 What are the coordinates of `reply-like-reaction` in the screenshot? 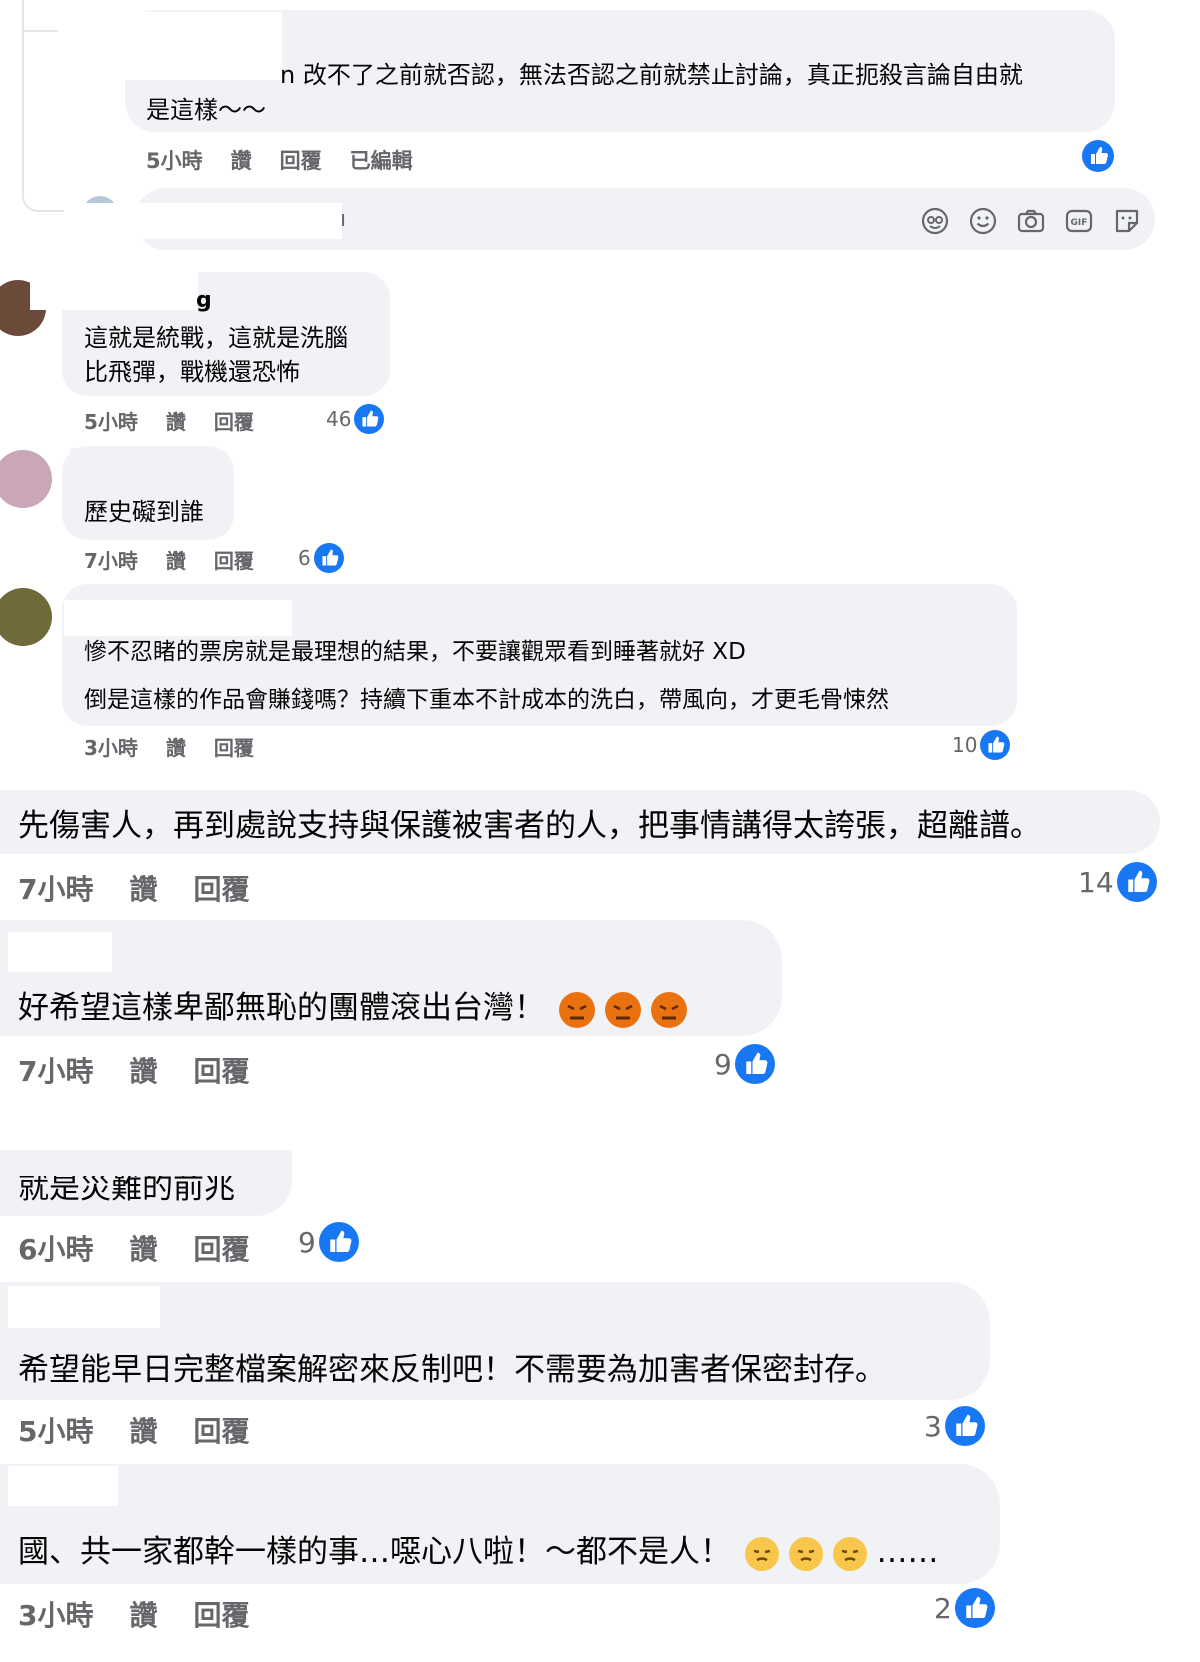 It's located at (1098, 158).